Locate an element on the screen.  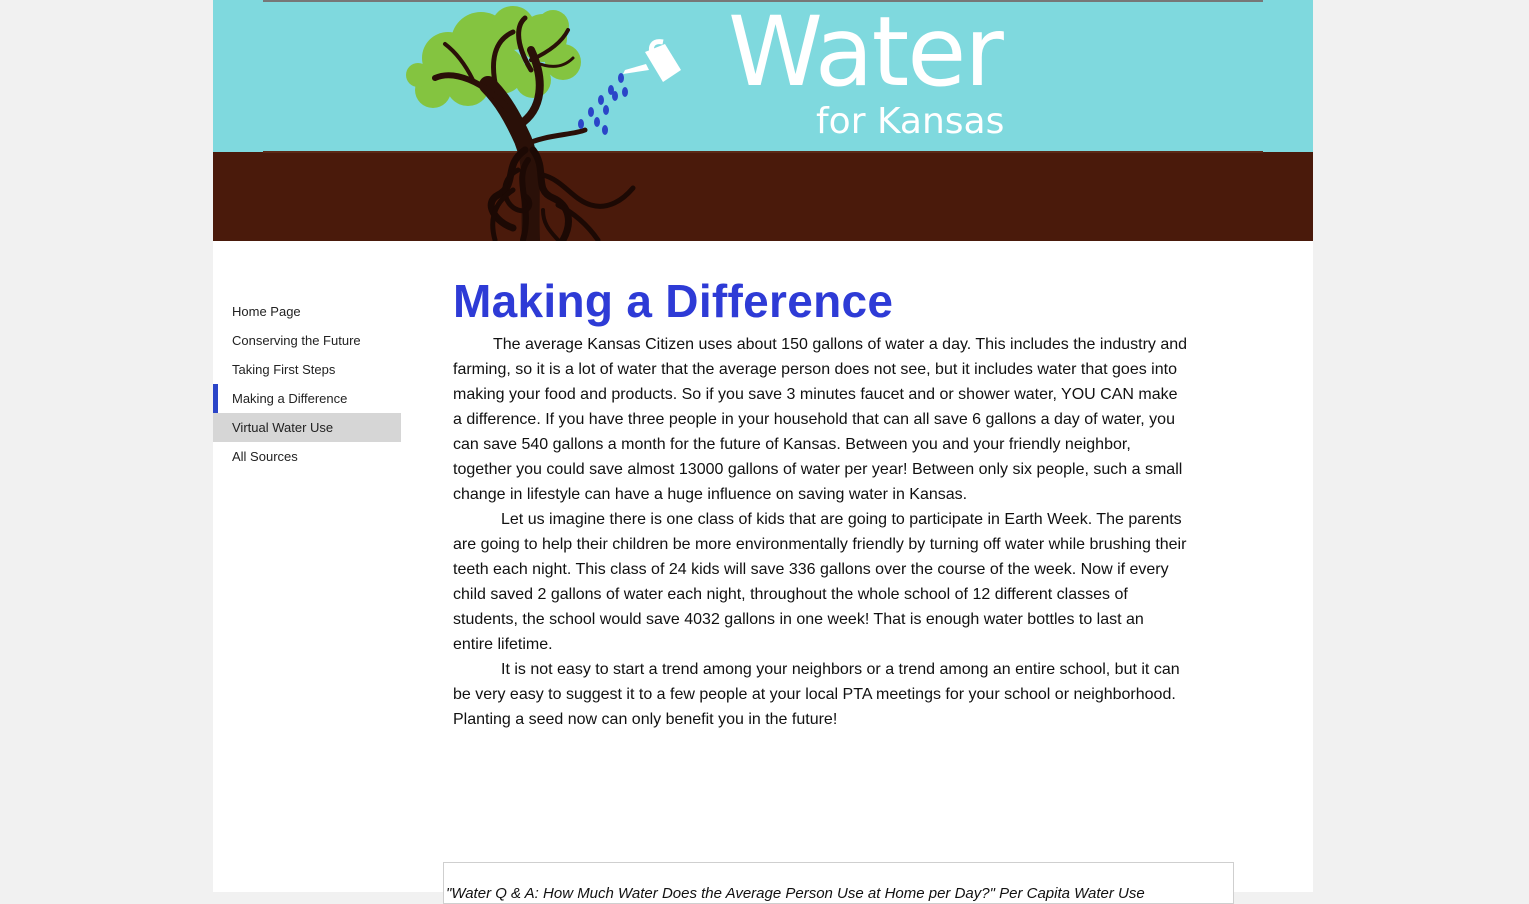
site-subtitle: for Kansas is located at coordinates (910, 121).